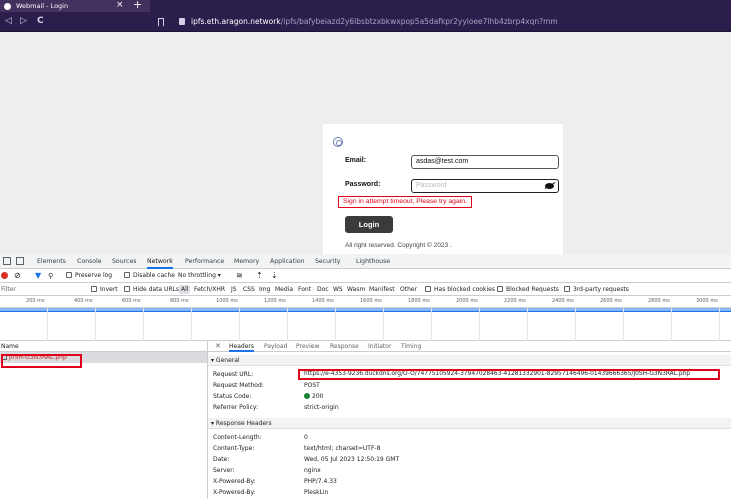 Image resolution: width=731 pixels, height=499 pixels. What do you see at coordinates (51, 261) in the screenshot?
I see `devtools-tab-elements: Elements` at bounding box center [51, 261].